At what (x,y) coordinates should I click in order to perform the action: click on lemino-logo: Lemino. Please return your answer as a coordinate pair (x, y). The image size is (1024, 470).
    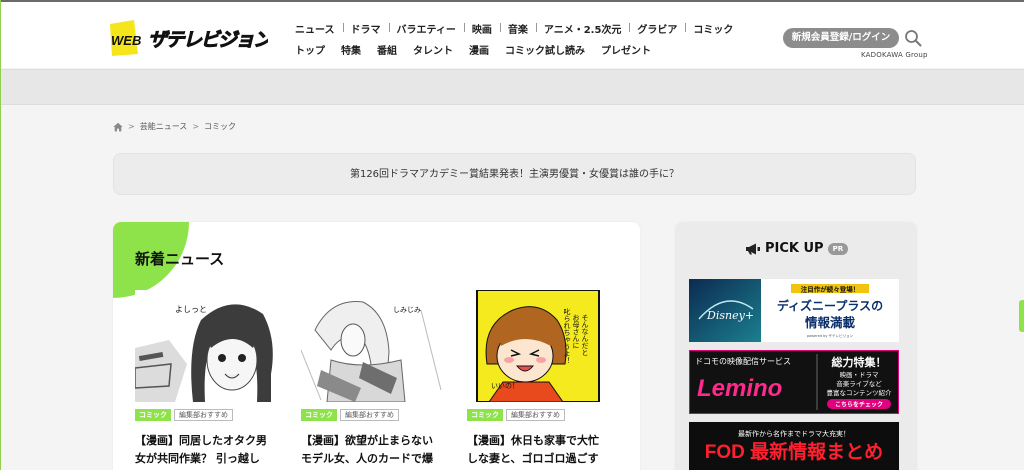
    Looking at the image, I should click on (739, 388).